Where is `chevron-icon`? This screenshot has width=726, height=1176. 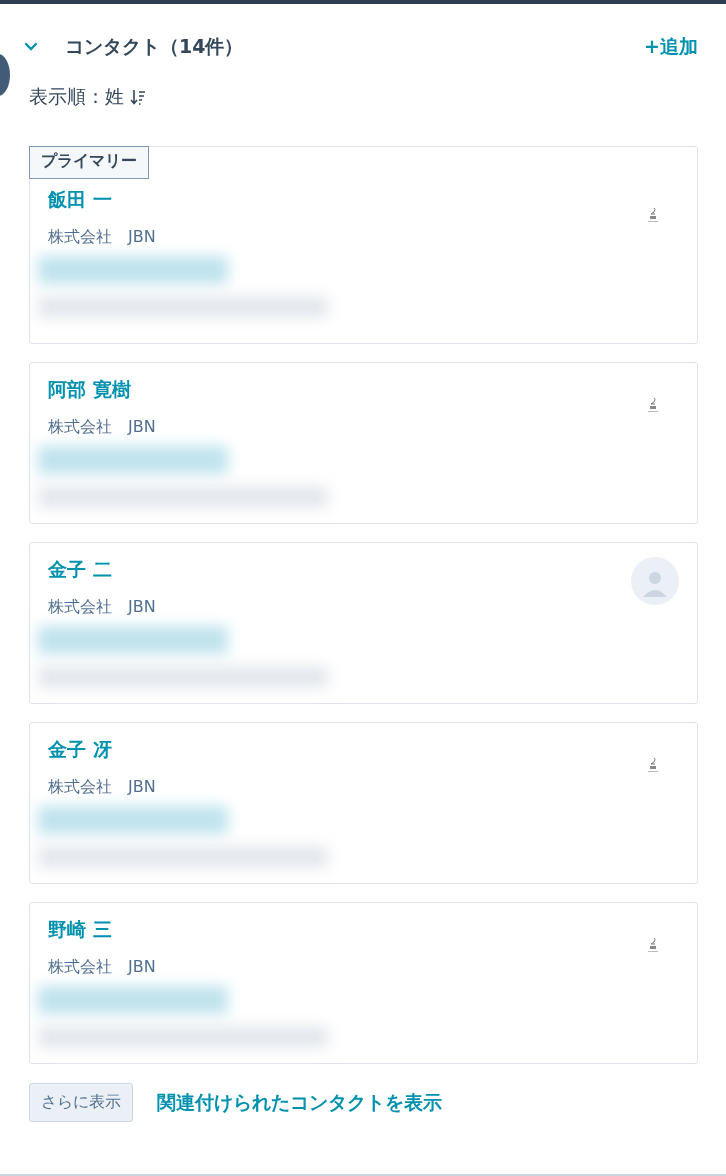 chevron-icon is located at coordinates (31, 47).